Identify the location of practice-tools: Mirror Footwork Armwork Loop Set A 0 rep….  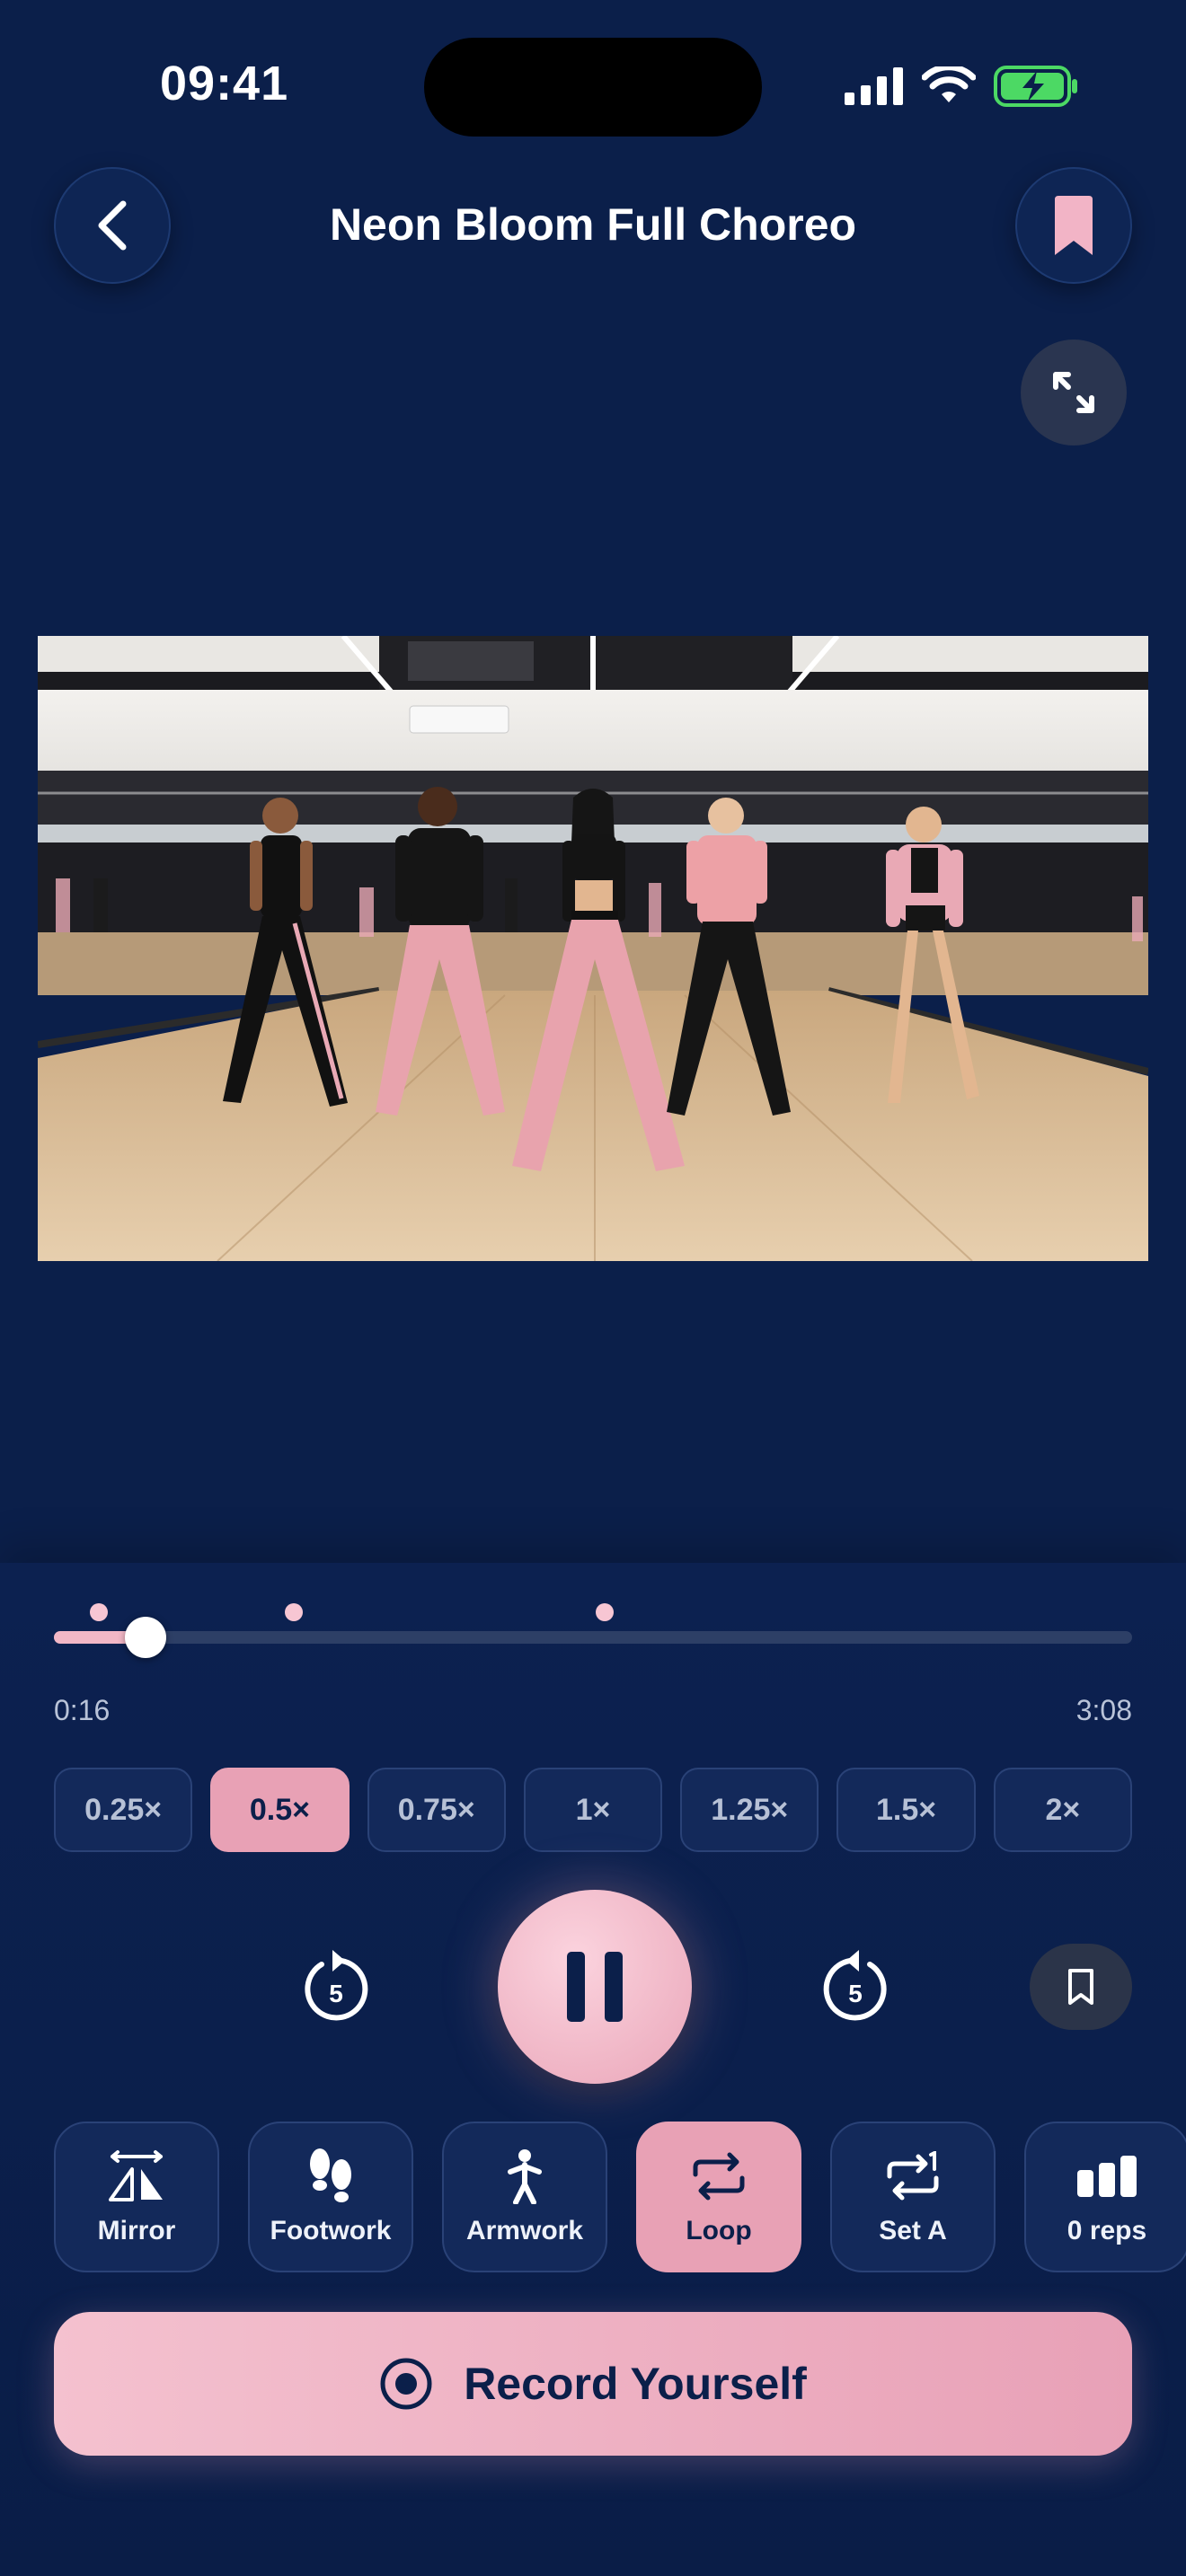
(620, 2197).